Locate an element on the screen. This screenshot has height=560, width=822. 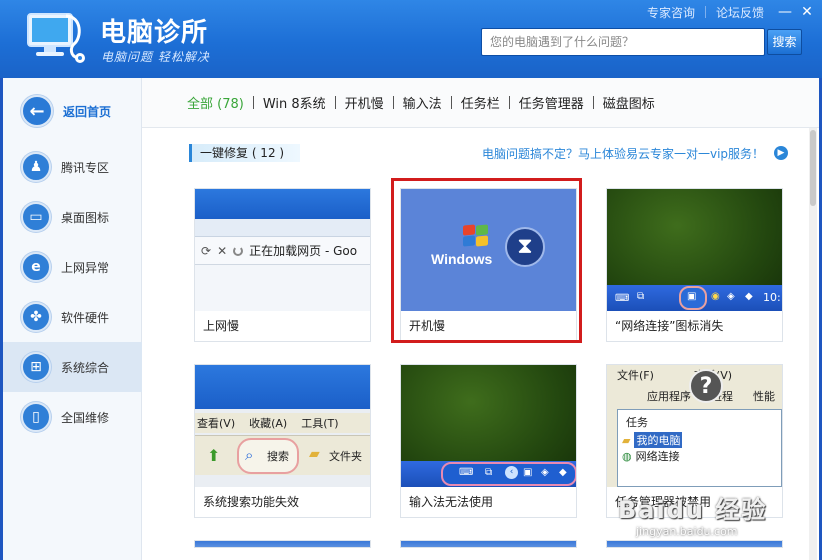
expert-consult-link: 专家咨询 is located at coordinates (671, 12).